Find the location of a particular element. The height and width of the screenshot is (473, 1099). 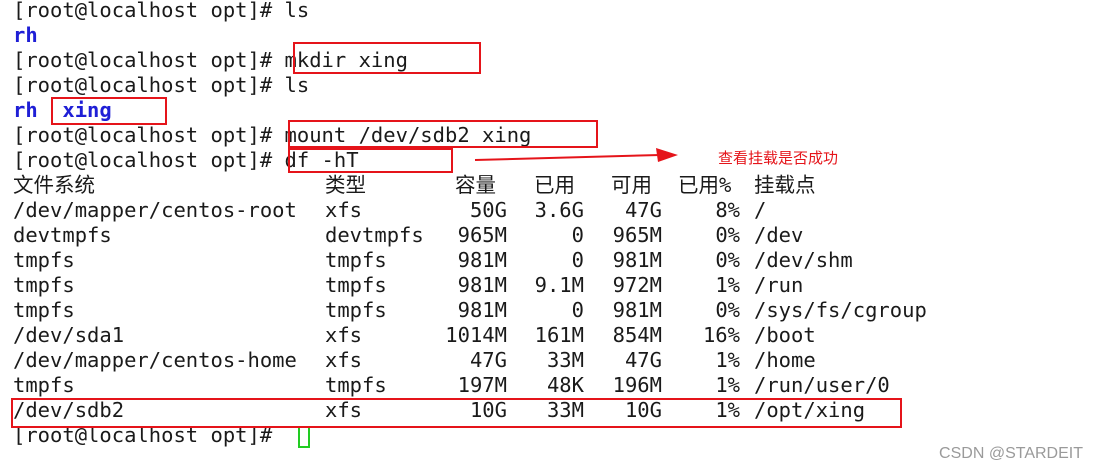

text-cursor is located at coordinates (304, 437).